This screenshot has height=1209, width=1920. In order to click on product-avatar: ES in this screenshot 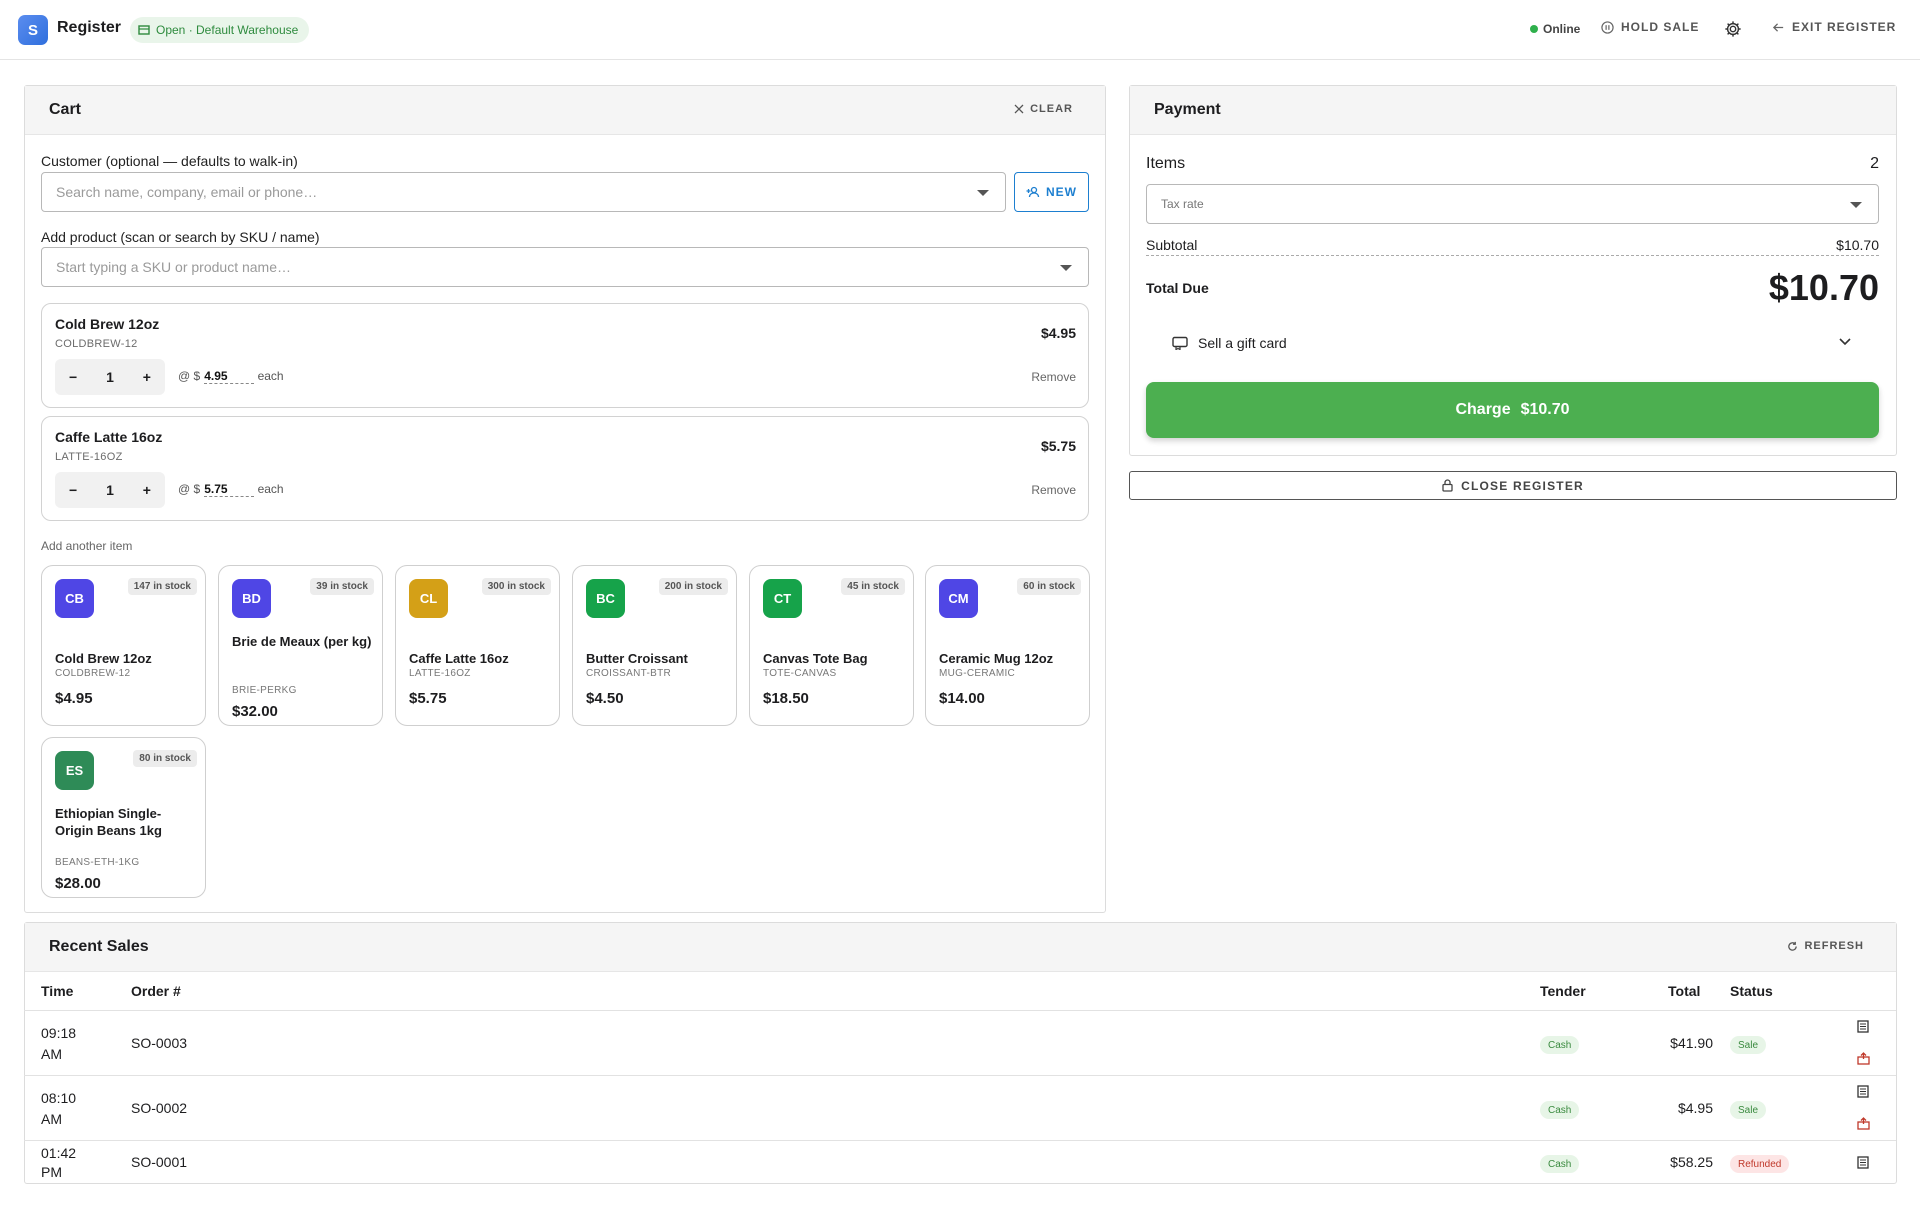, I will do `click(74, 770)`.